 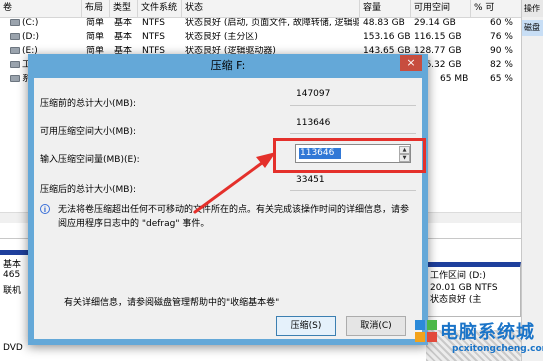 What do you see at coordinates (497, 349) in the screenshot?
I see `watermark-url: pcxitongcheng.com` at bounding box center [497, 349].